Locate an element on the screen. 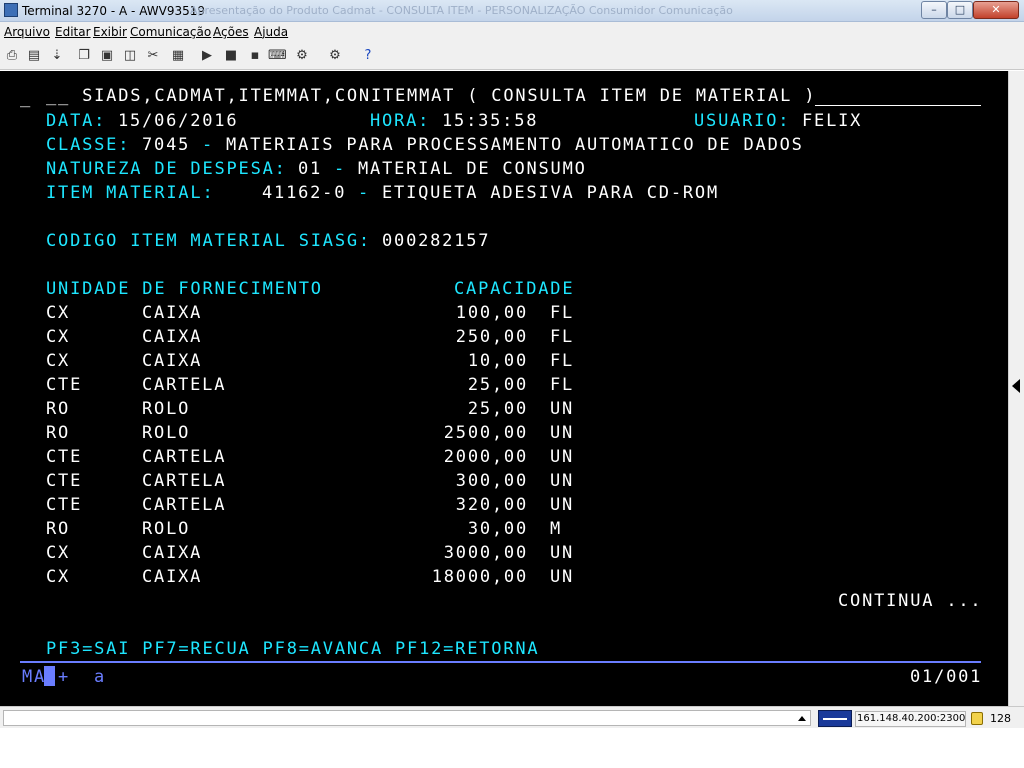  item-dash: - is located at coordinates (364, 193).